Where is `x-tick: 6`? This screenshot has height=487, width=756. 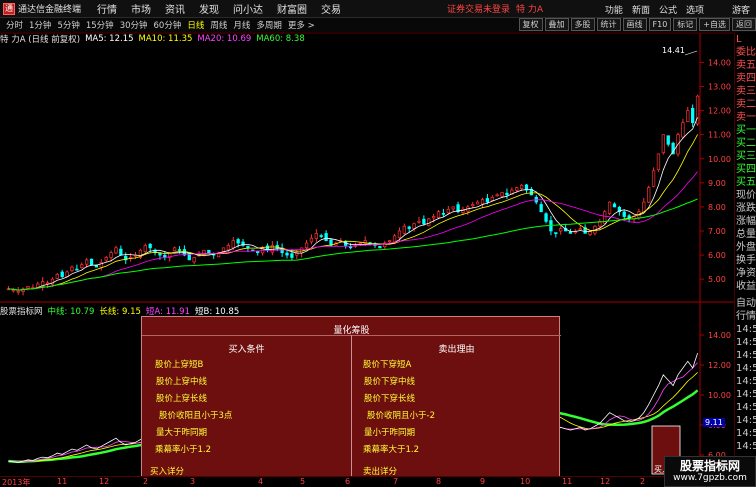
x-tick: 6 is located at coordinates (348, 481).